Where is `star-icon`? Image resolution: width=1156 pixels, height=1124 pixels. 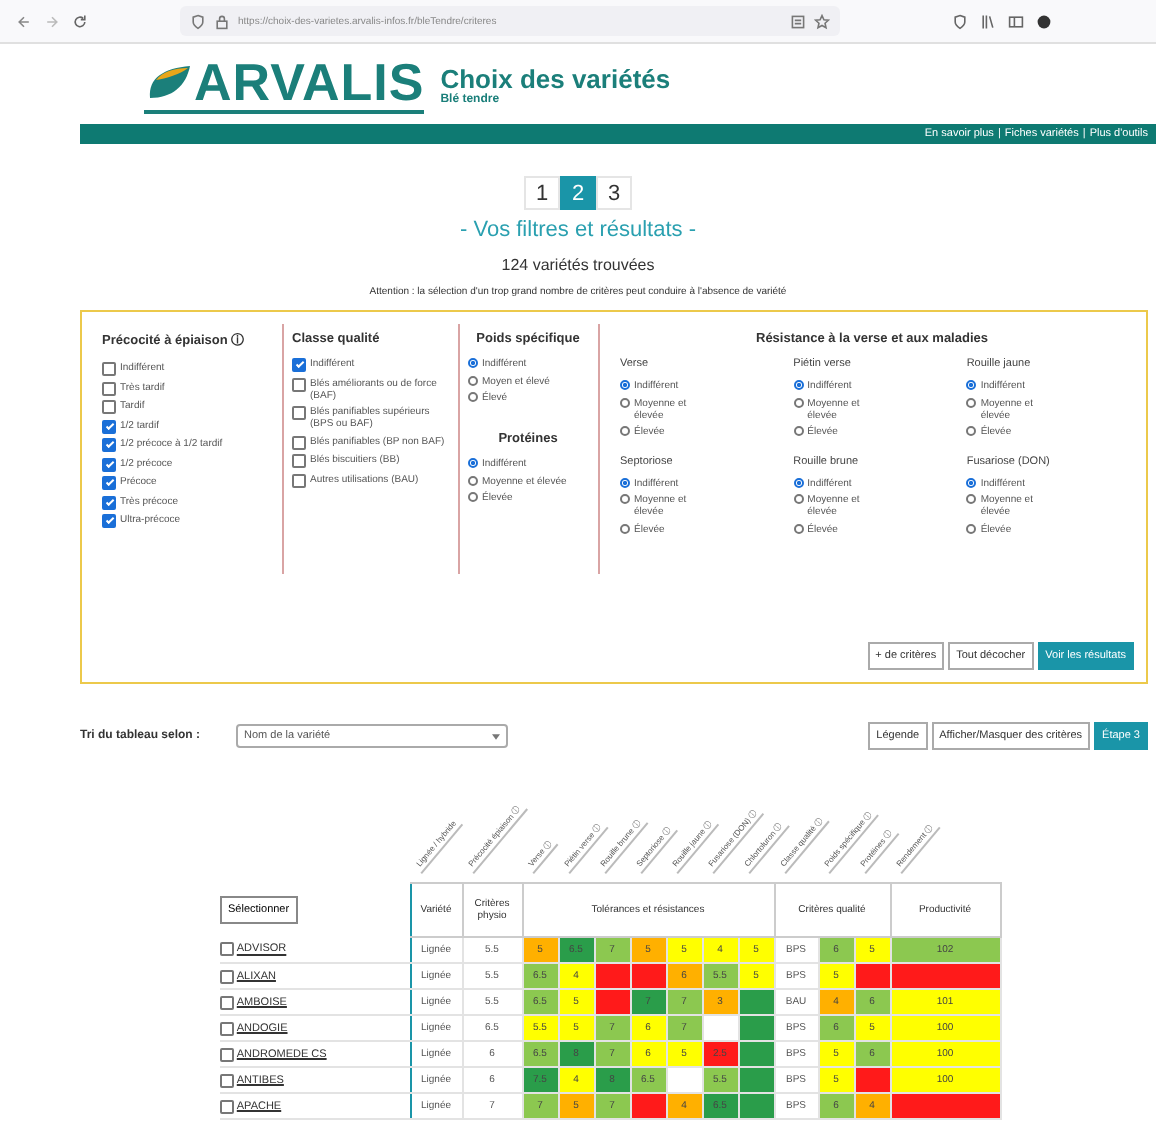
star-icon is located at coordinates (822, 21).